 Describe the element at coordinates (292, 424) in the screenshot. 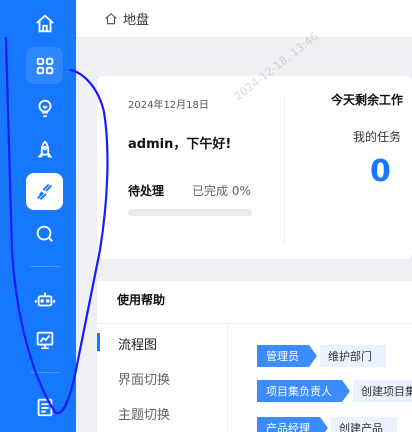

I see `flow-role: 产品经理` at that location.